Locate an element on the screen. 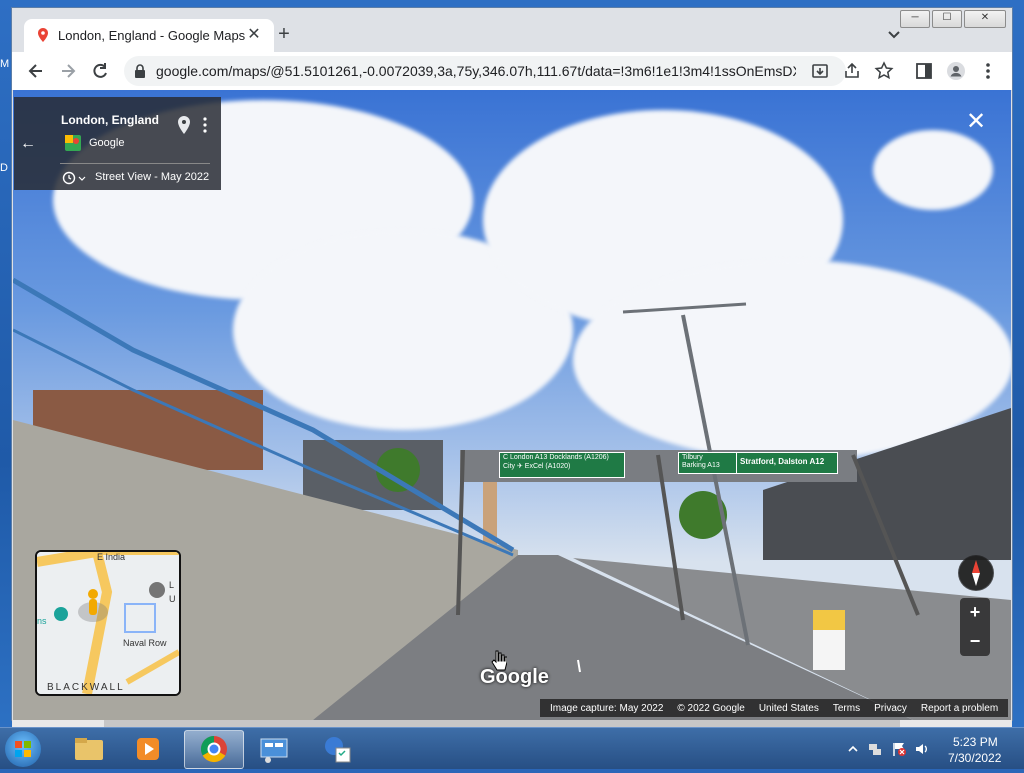 Image resolution: width=1024 pixels, height=773 pixels. globe-checklist-icon is located at coordinates (338, 750).